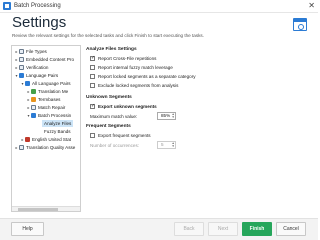 This screenshot has width=320, height=240. What do you see at coordinates (36, 51) in the screenshot?
I see `tree-item-label: File Types` at bounding box center [36, 51].